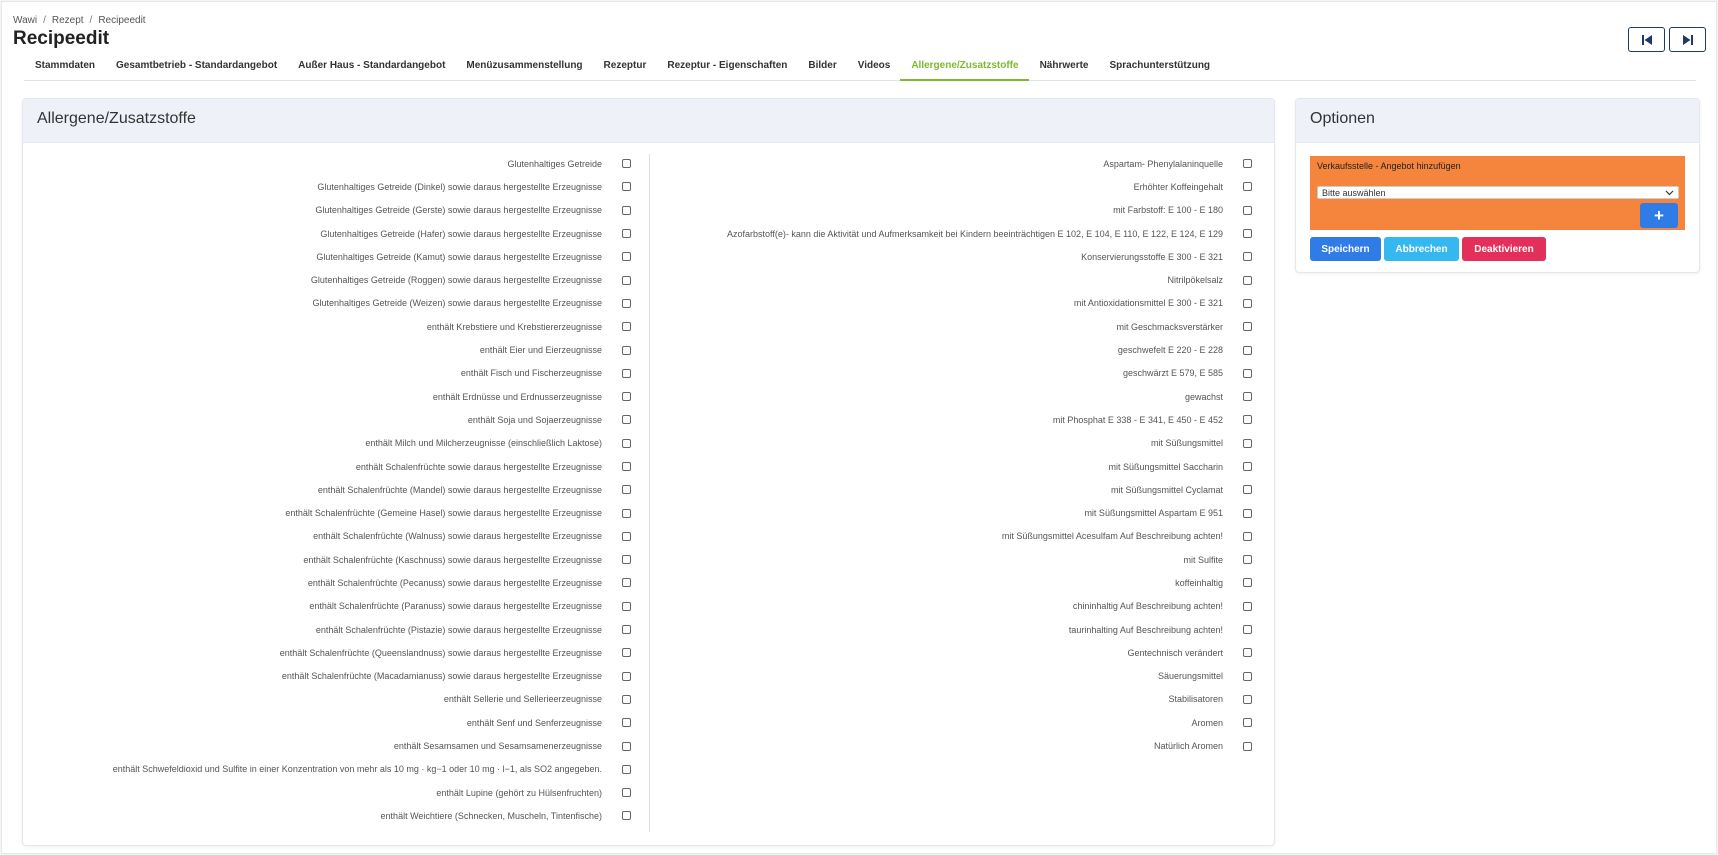 The height and width of the screenshot is (855, 1718). I want to click on tab-allergene-zusatzstoffe: Allergene/Zusatzstoffe, so click(964, 68).